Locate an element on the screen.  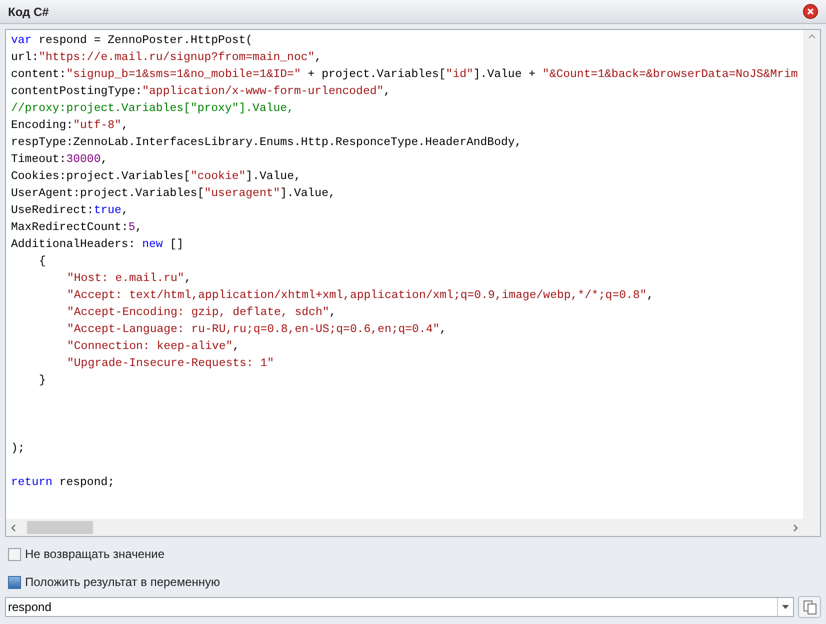
code-line: "Host: e.mail.ru", is located at coordinates (129, 279).